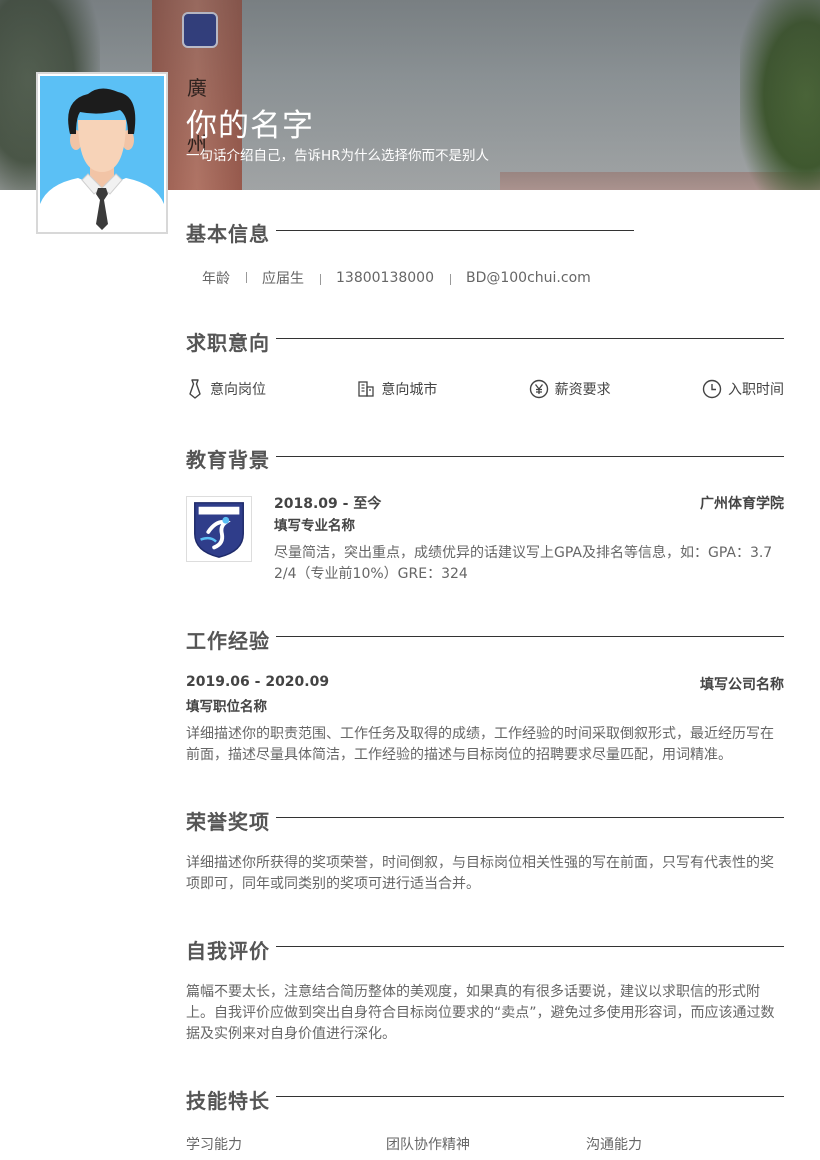 This screenshot has width=820, height=1160. What do you see at coordinates (195, 389) in the screenshot?
I see `tie-icon` at bounding box center [195, 389].